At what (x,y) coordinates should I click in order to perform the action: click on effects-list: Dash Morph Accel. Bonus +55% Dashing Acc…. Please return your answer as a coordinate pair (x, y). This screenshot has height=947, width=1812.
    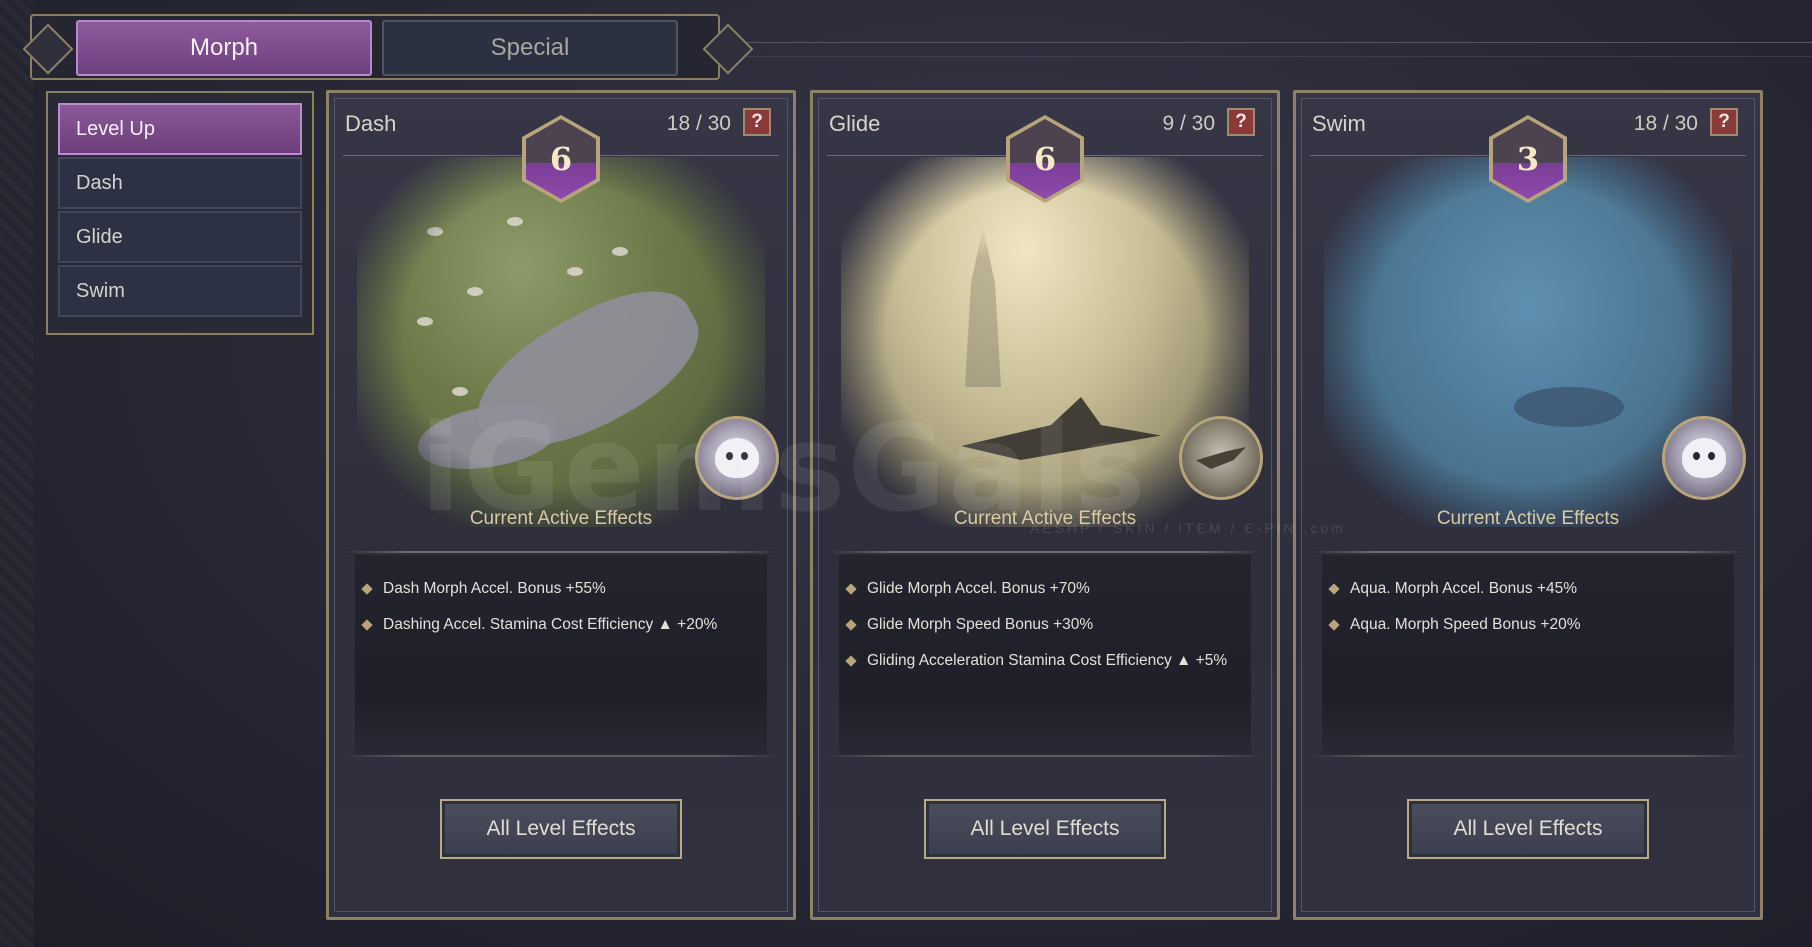
    Looking at the image, I should click on (567, 607).